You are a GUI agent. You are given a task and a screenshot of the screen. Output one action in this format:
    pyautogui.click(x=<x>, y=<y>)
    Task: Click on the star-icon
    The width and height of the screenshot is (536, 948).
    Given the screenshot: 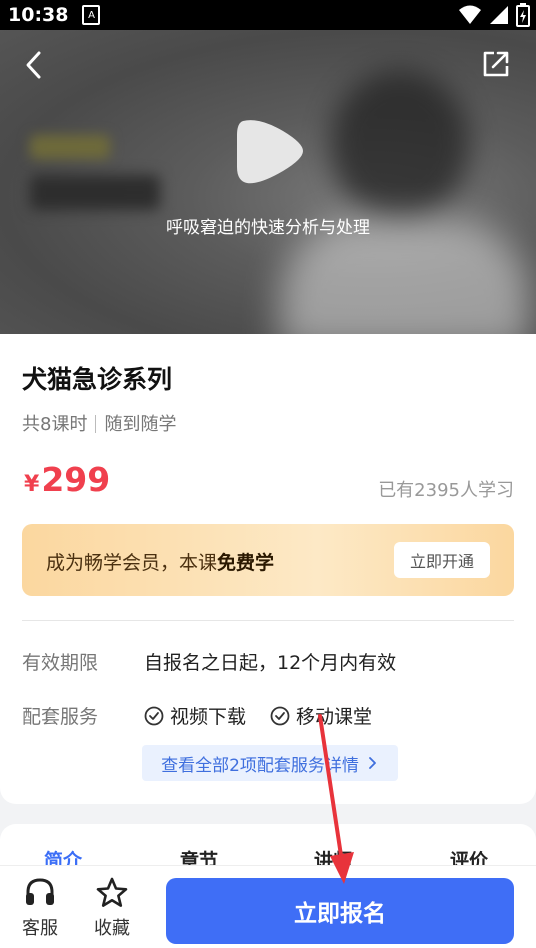 What is the action you would take?
    pyautogui.click(x=112, y=892)
    